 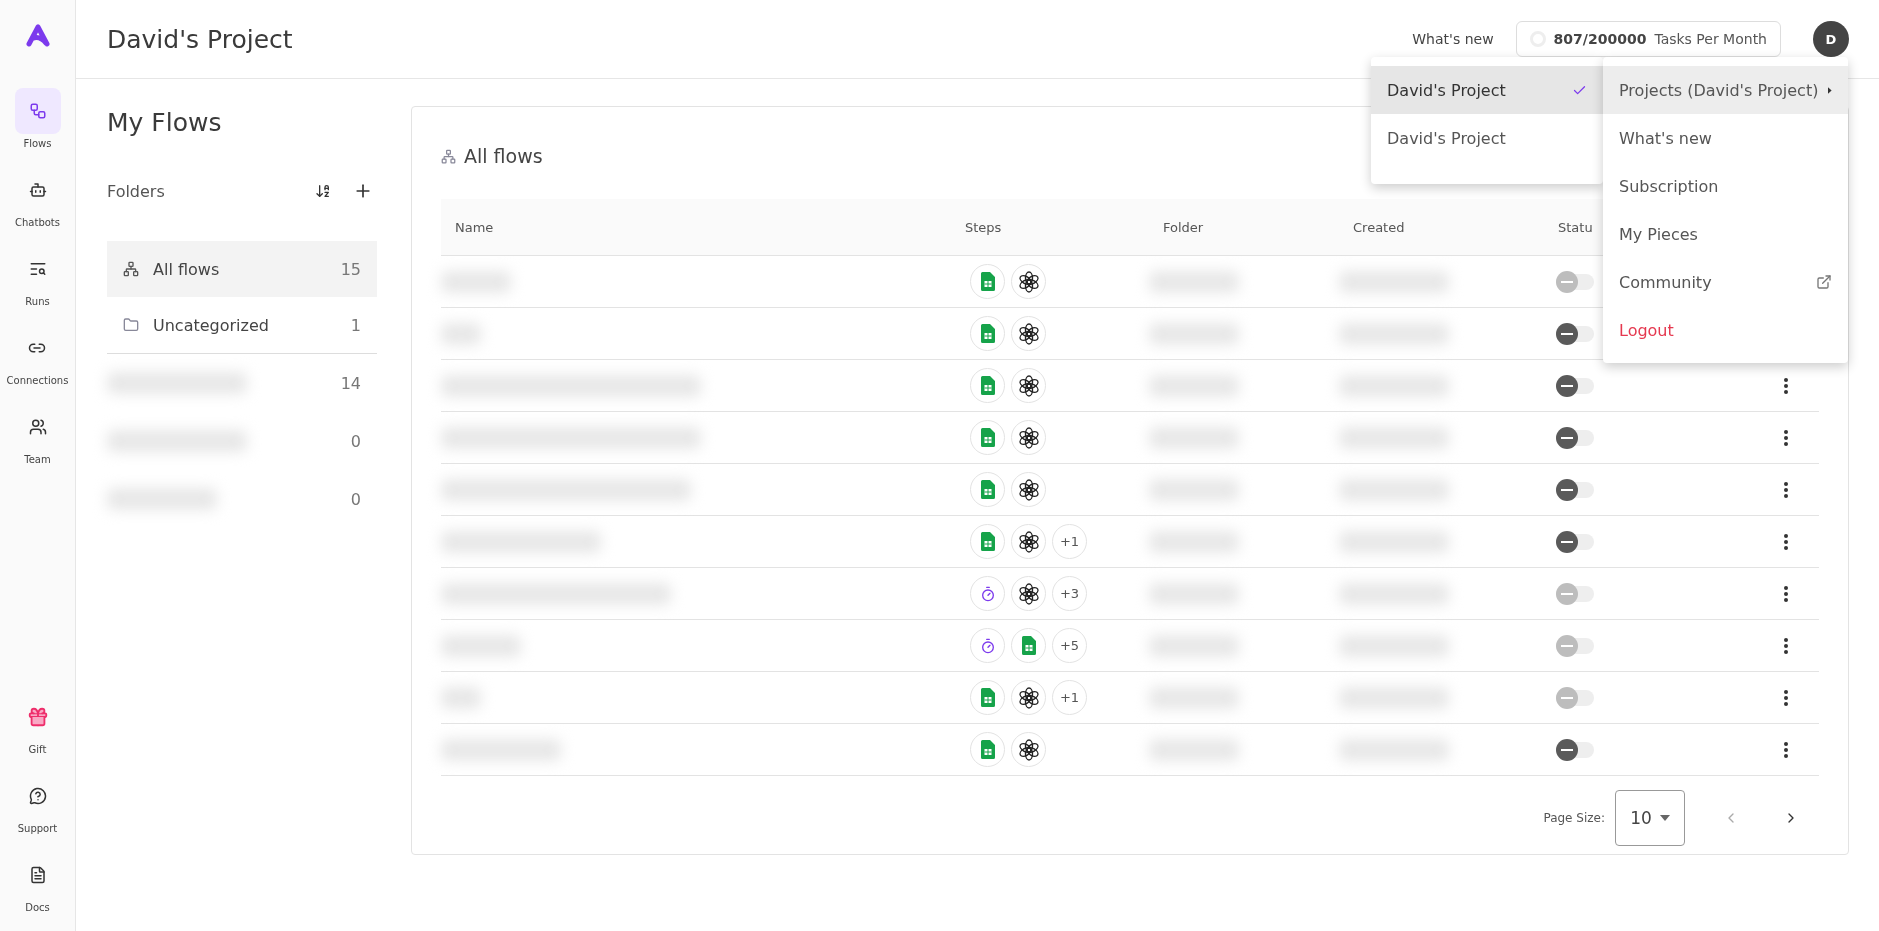 What do you see at coordinates (1710, 39) in the screenshot?
I see `tasks-label: Tasks Per Month` at bounding box center [1710, 39].